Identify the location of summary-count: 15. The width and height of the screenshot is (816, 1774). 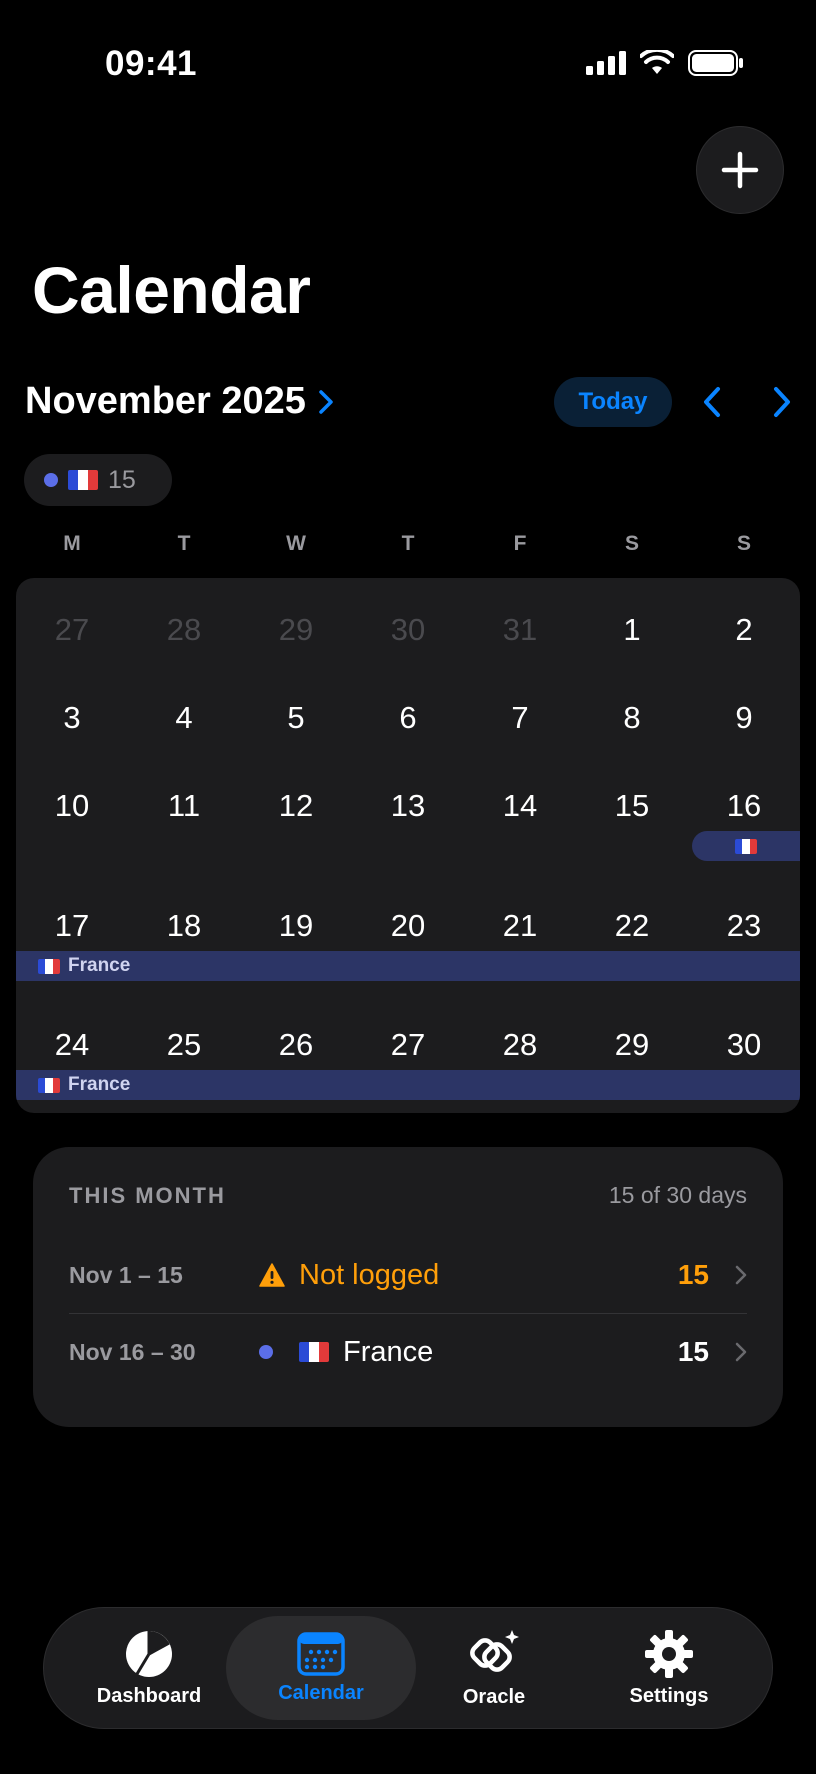
(122, 479).